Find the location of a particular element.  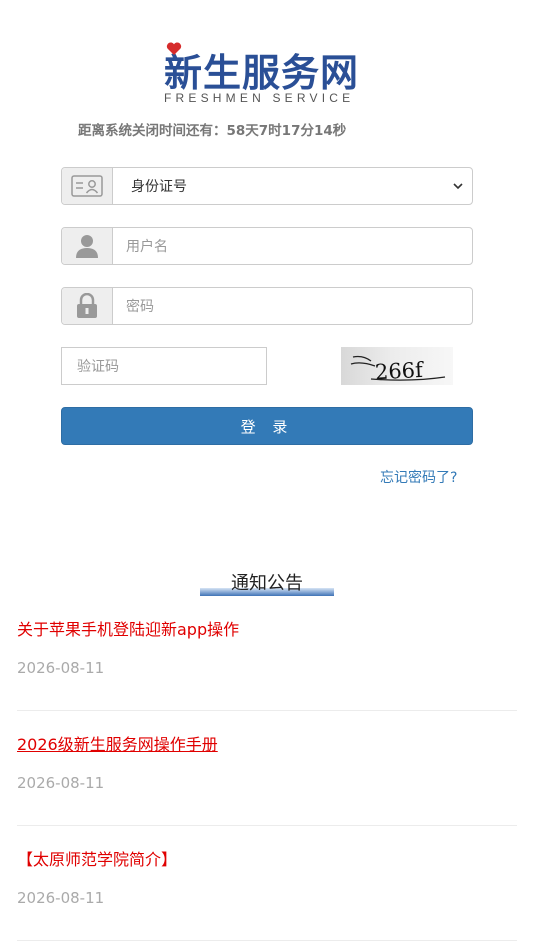

lock-icon-box is located at coordinates (87, 306).